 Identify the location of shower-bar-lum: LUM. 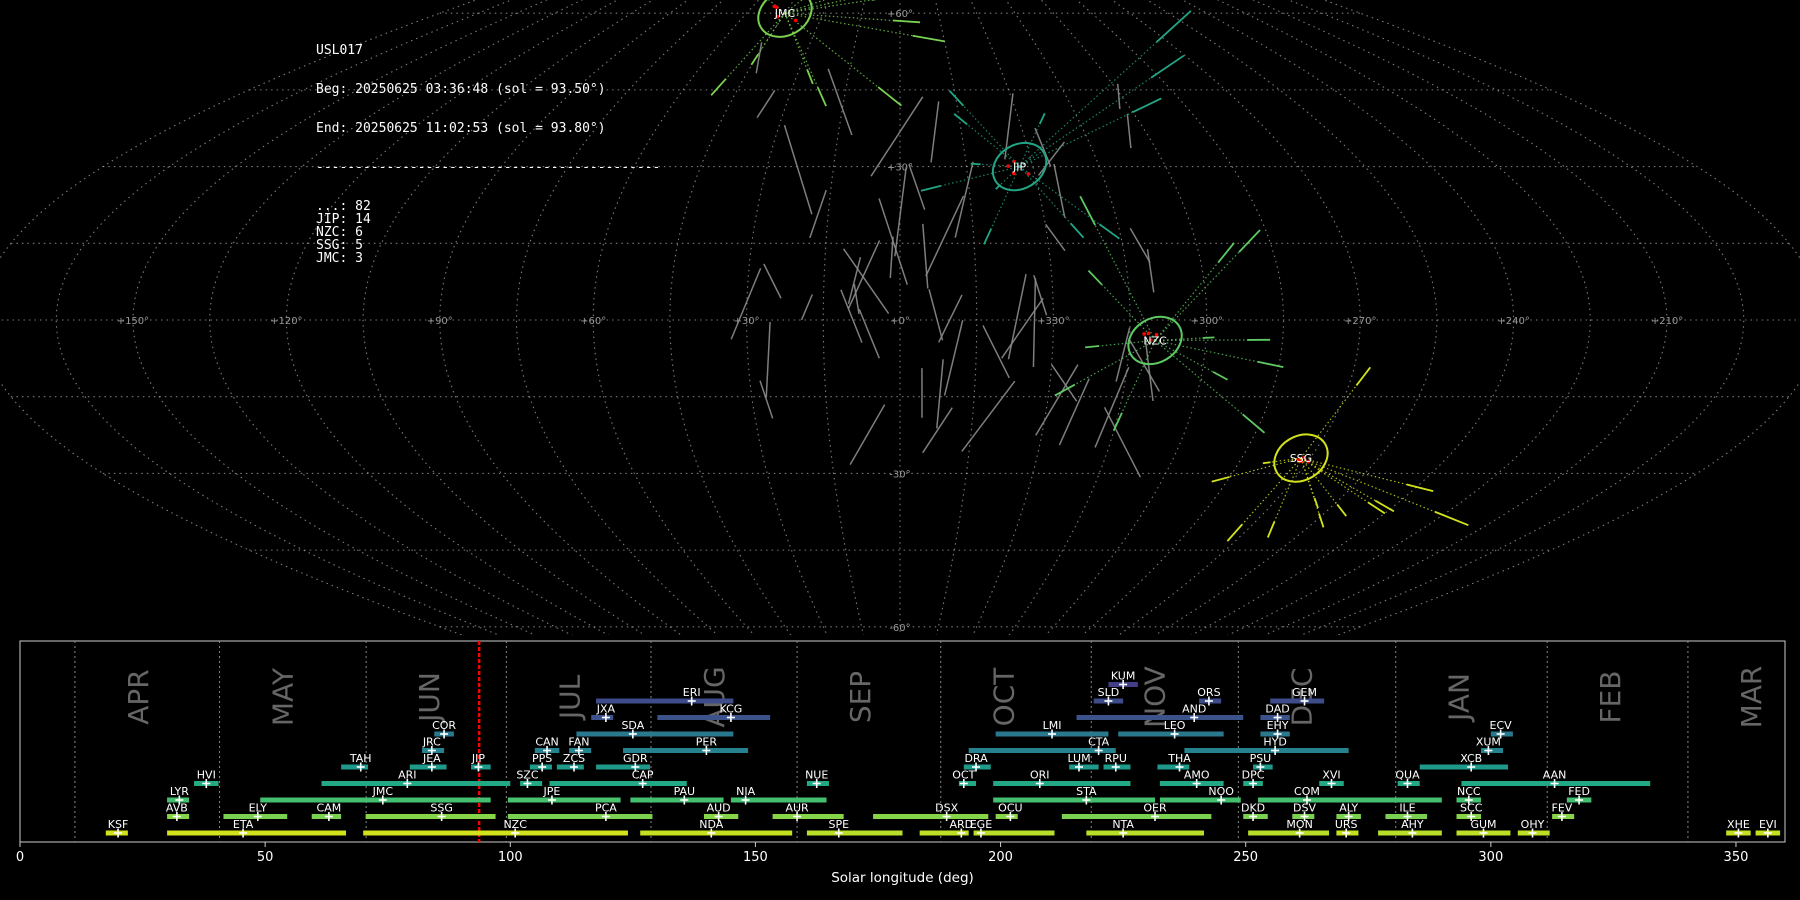
(1083, 762).